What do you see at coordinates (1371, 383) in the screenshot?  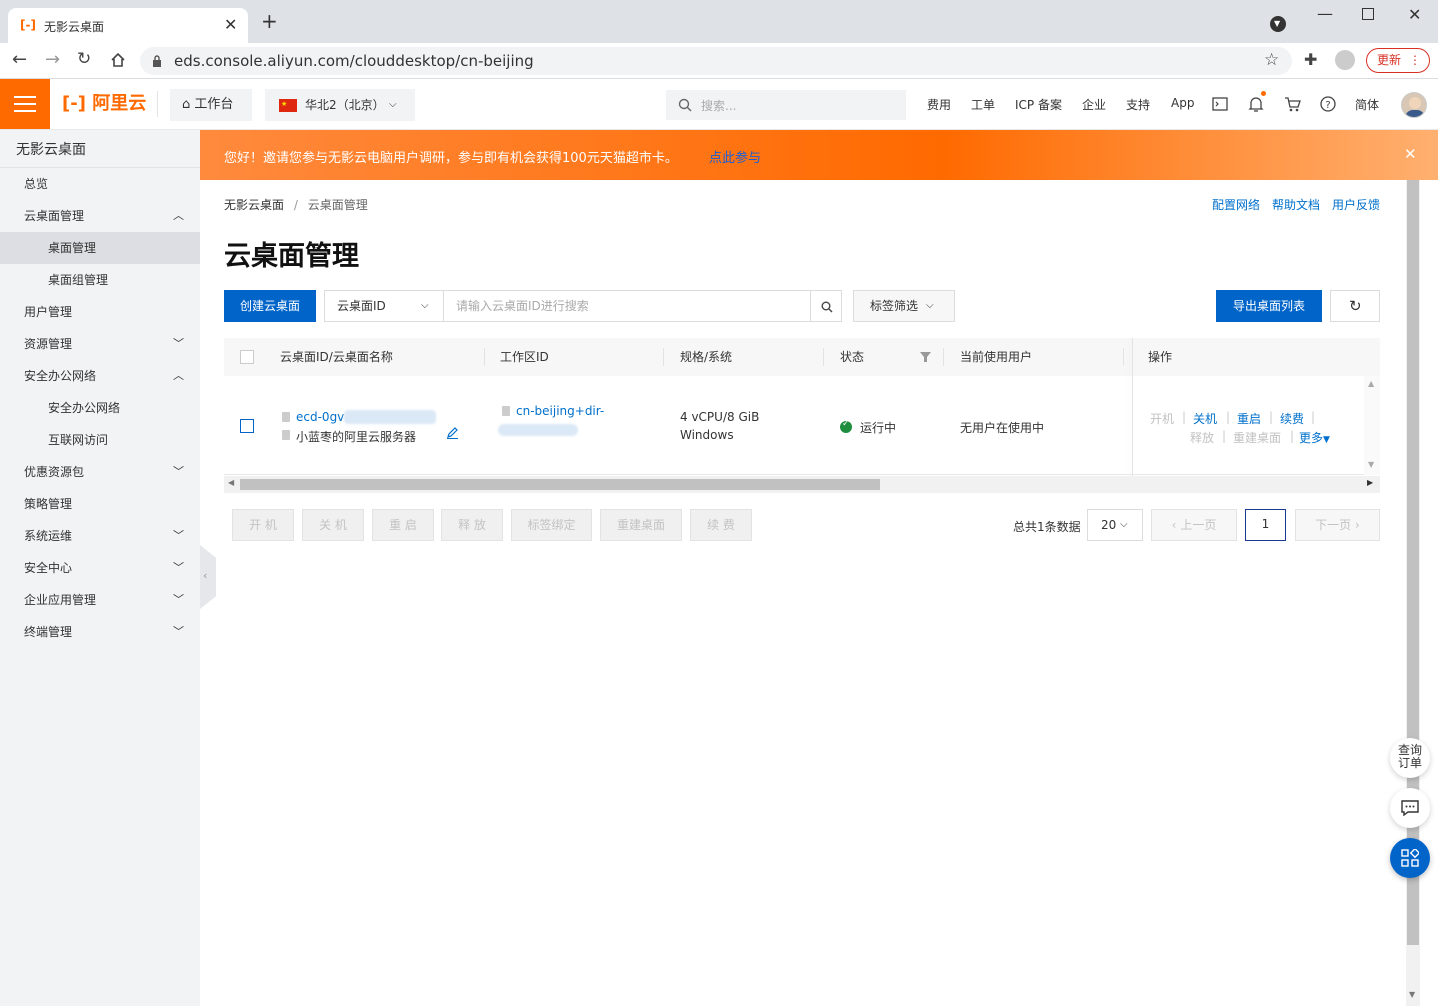 I see `scroll-up-icon: ▲` at bounding box center [1371, 383].